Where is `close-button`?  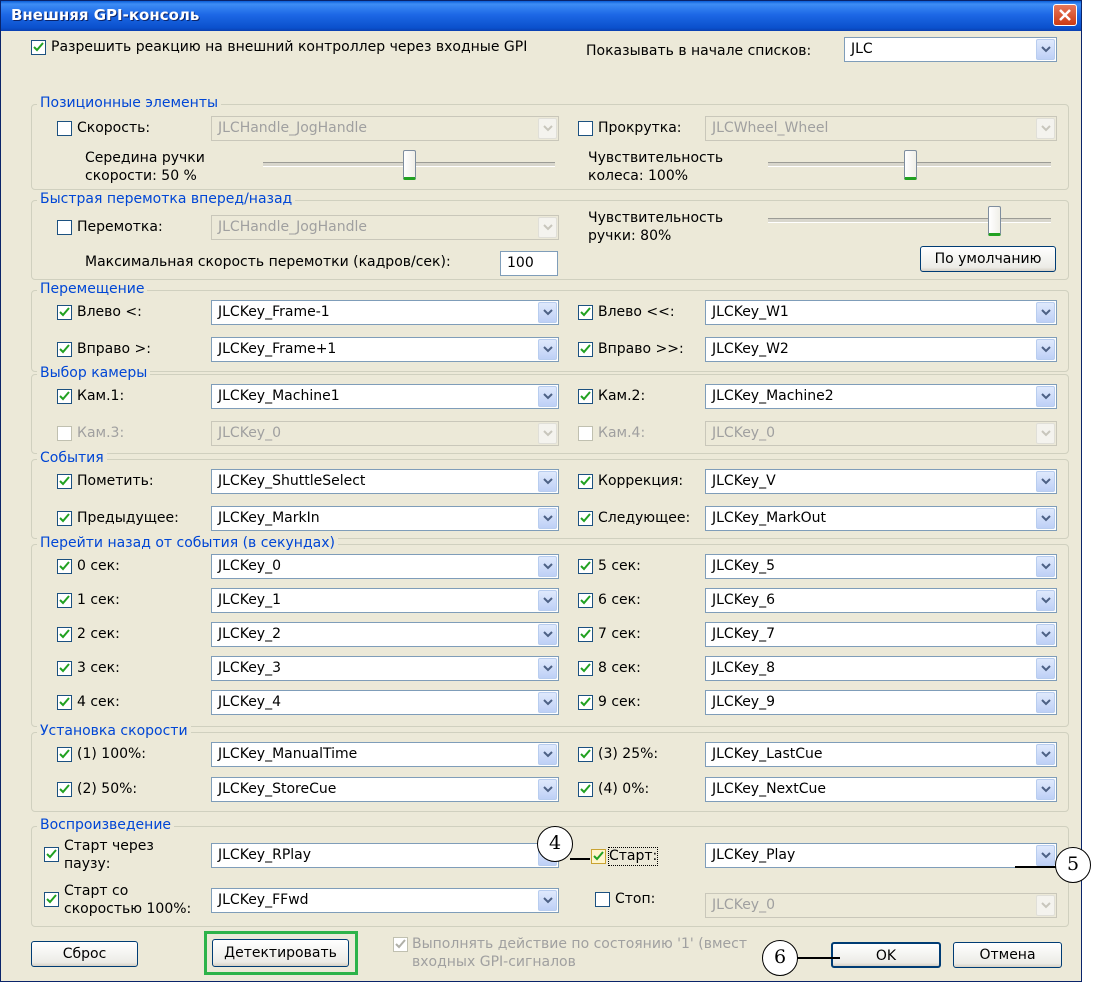
close-button is located at coordinates (1065, 15).